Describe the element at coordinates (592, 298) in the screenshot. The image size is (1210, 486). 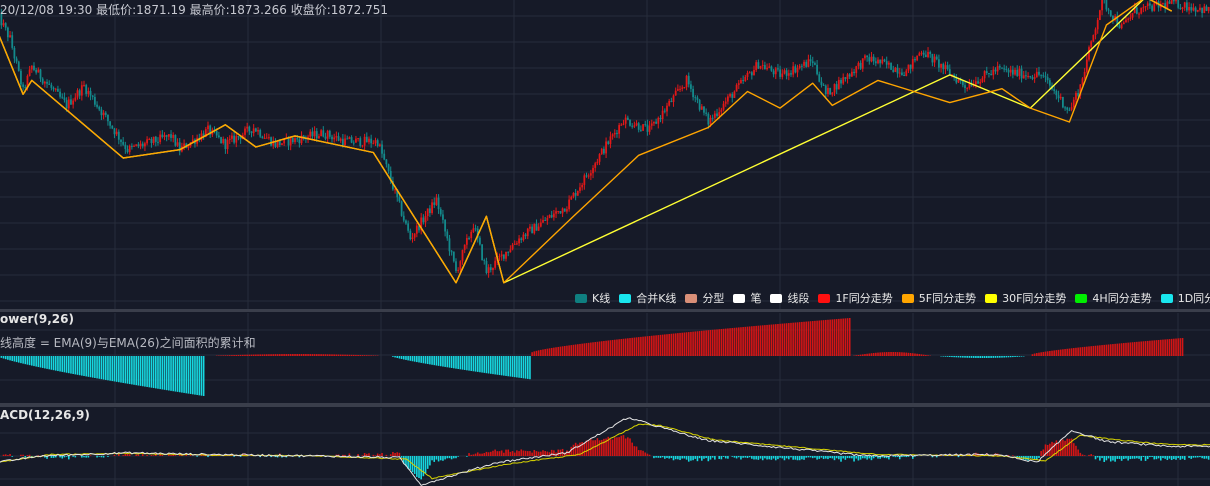
I see `legend-item: K线` at that location.